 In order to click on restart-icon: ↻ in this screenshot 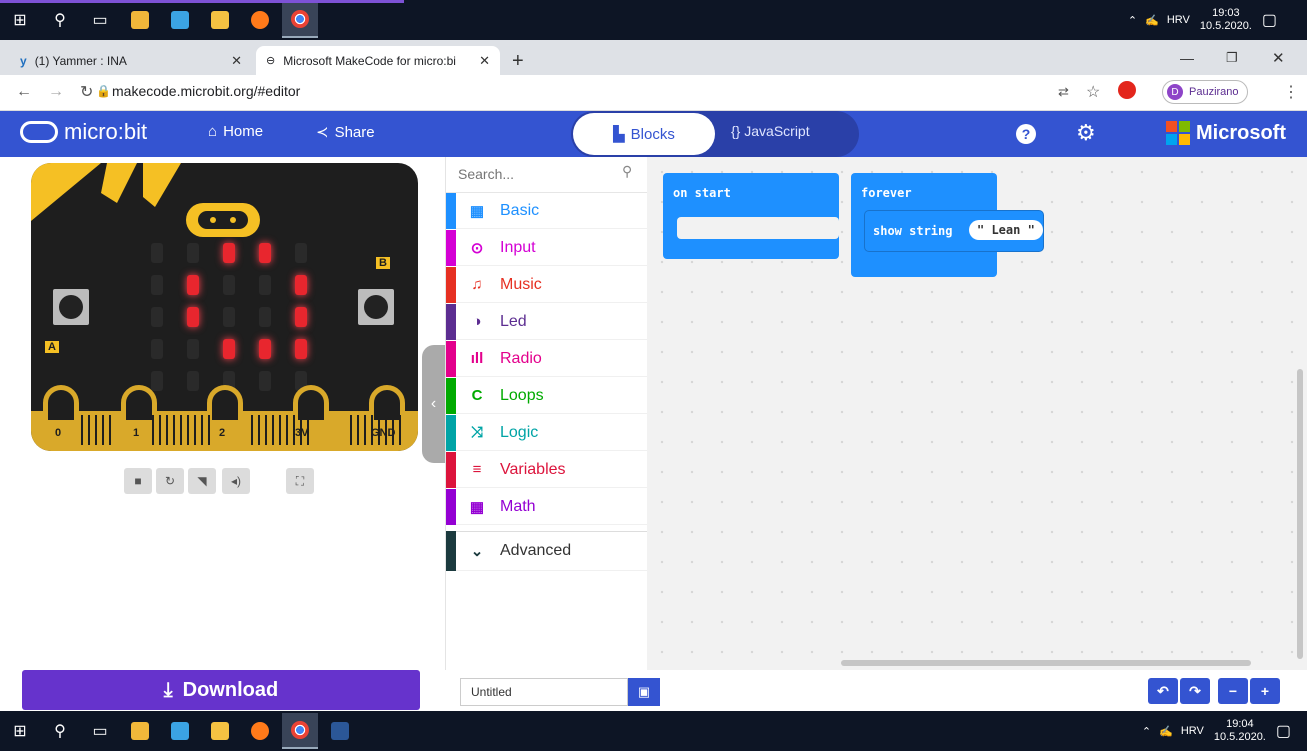, I will do `click(170, 481)`.